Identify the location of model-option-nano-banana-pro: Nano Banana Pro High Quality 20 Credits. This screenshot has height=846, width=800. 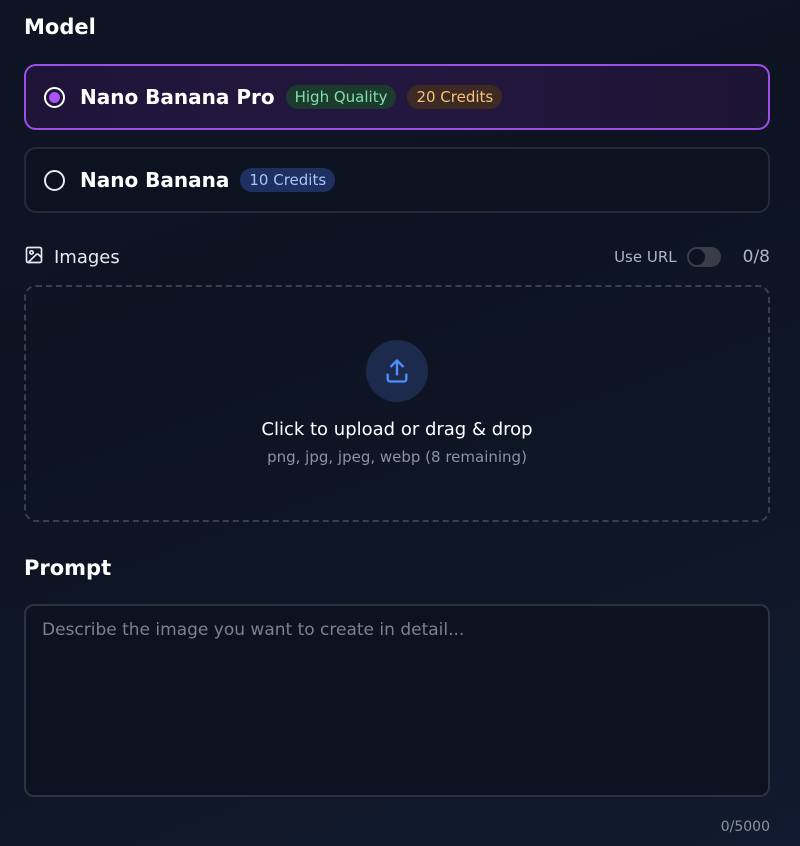
(397, 97).